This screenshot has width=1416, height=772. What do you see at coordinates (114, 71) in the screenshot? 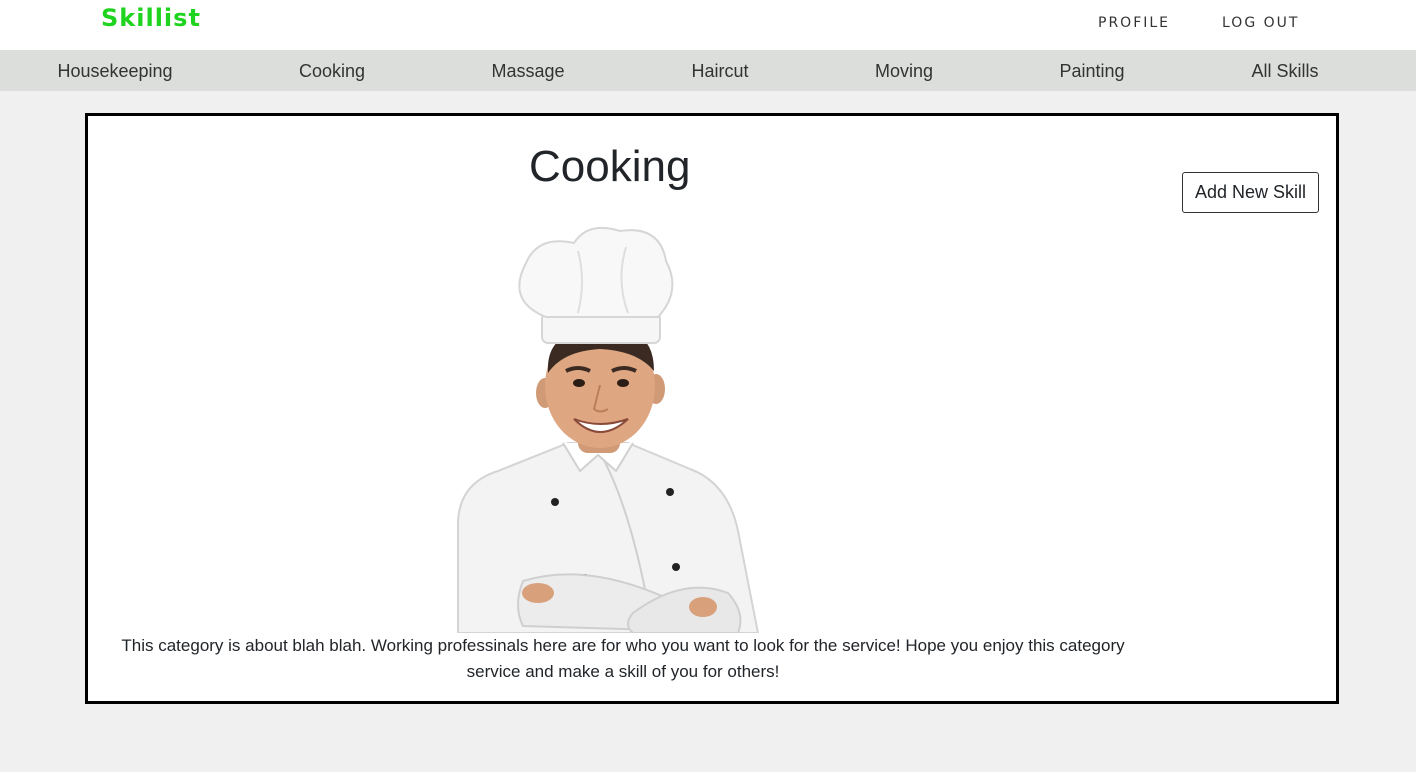
I see `category-housekeeping: Housekeeping` at bounding box center [114, 71].